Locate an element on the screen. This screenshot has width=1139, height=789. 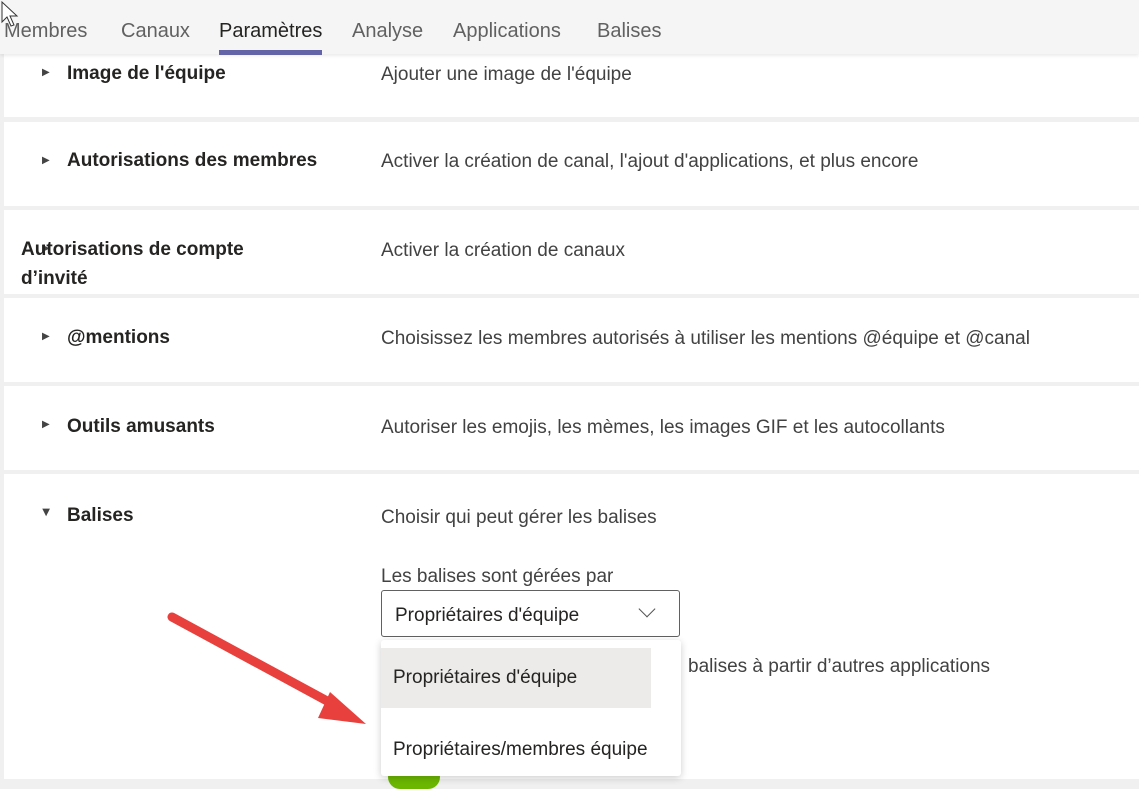
tab-parametres: Paramètres is located at coordinates (271, 37).